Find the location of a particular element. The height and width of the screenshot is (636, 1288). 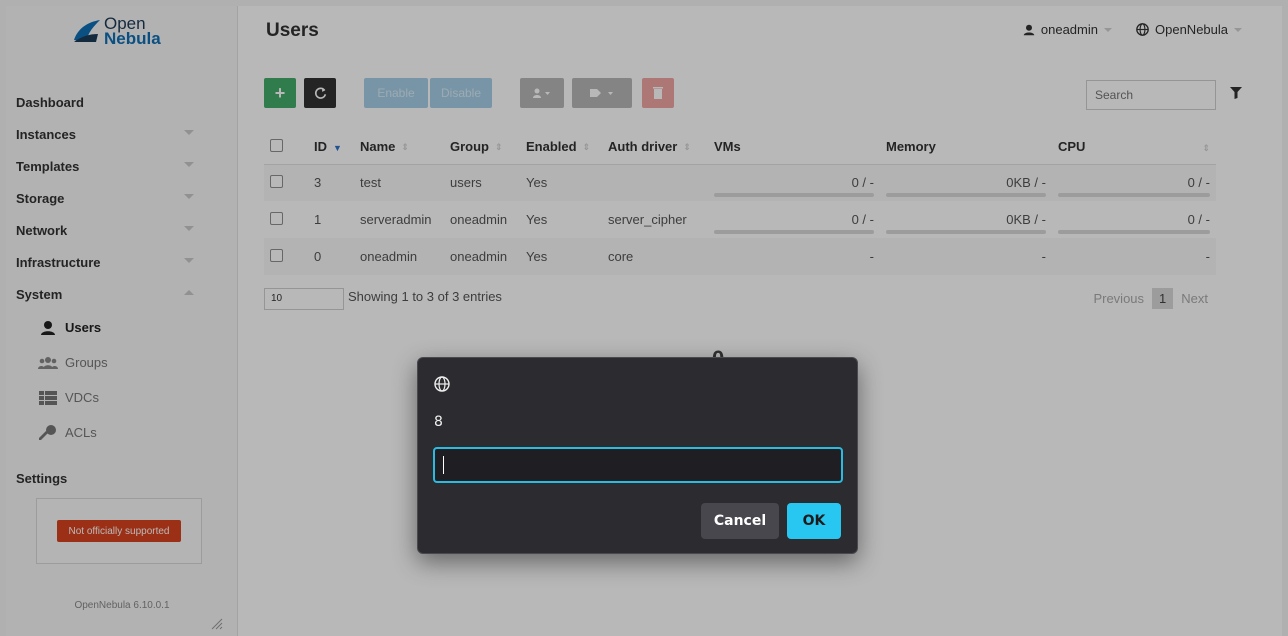

ok-button: OK is located at coordinates (814, 521).